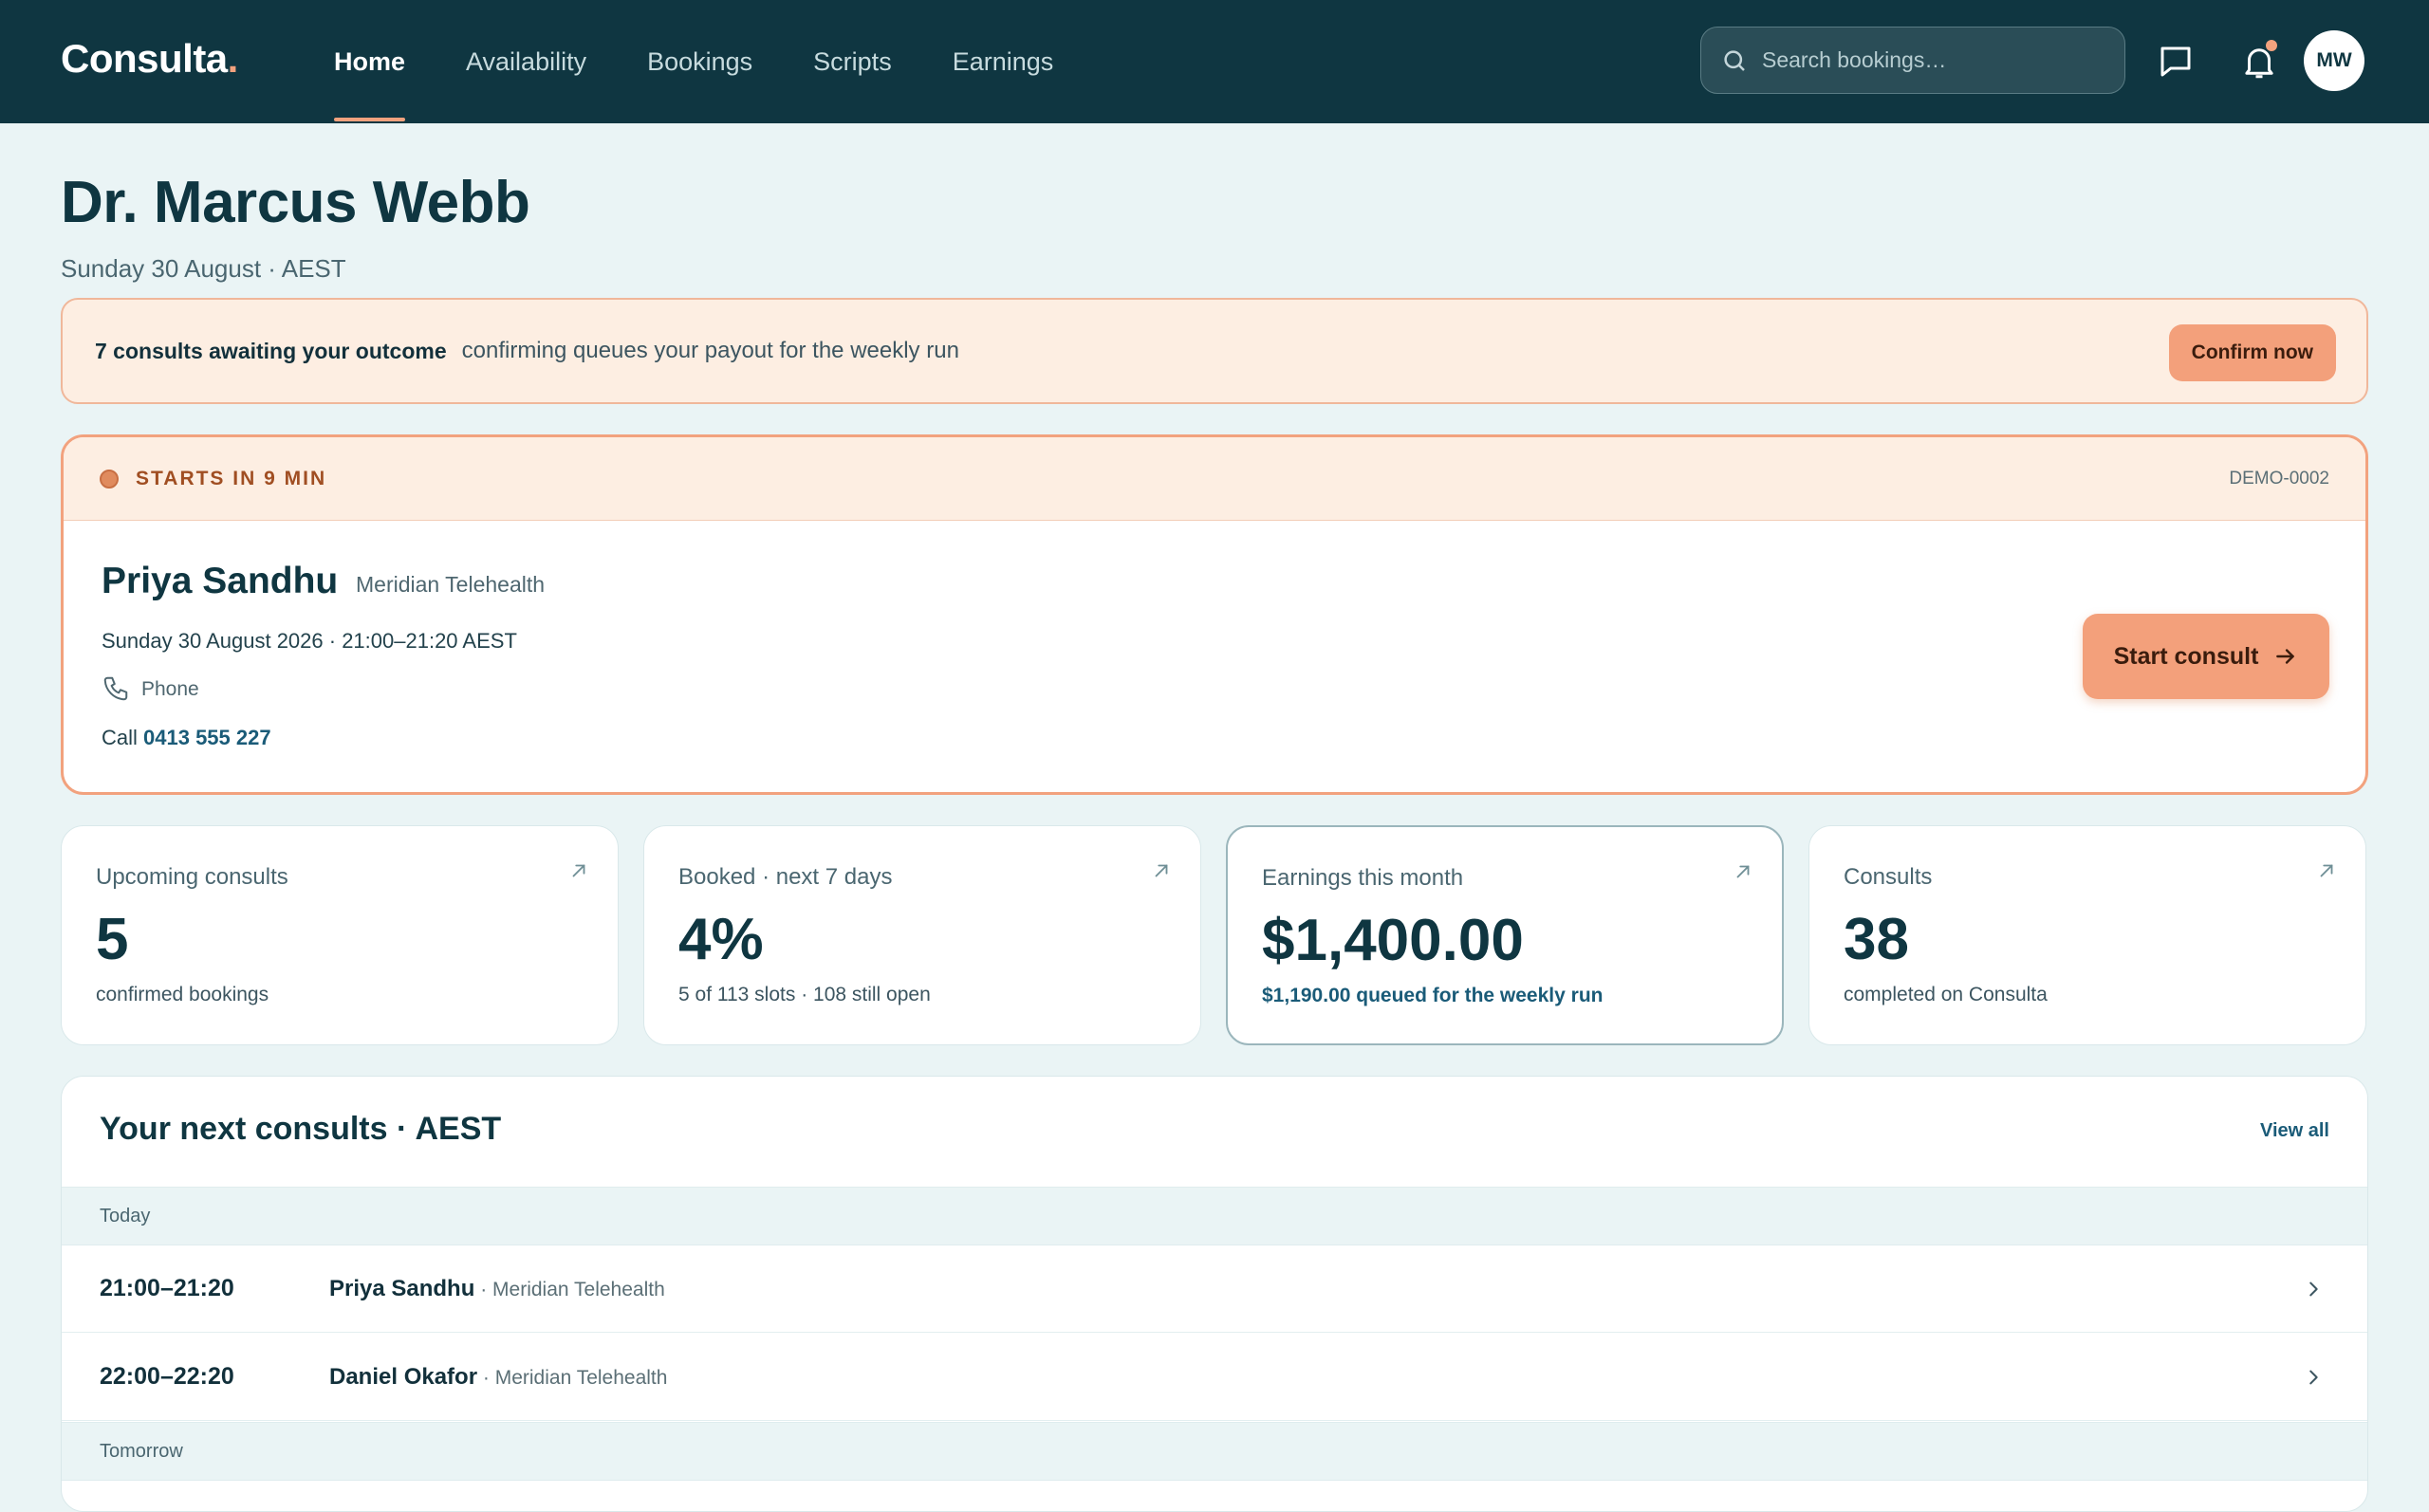 This screenshot has height=1512, width=2429. Describe the element at coordinates (2271, 45) in the screenshot. I see `notification-dot` at that location.